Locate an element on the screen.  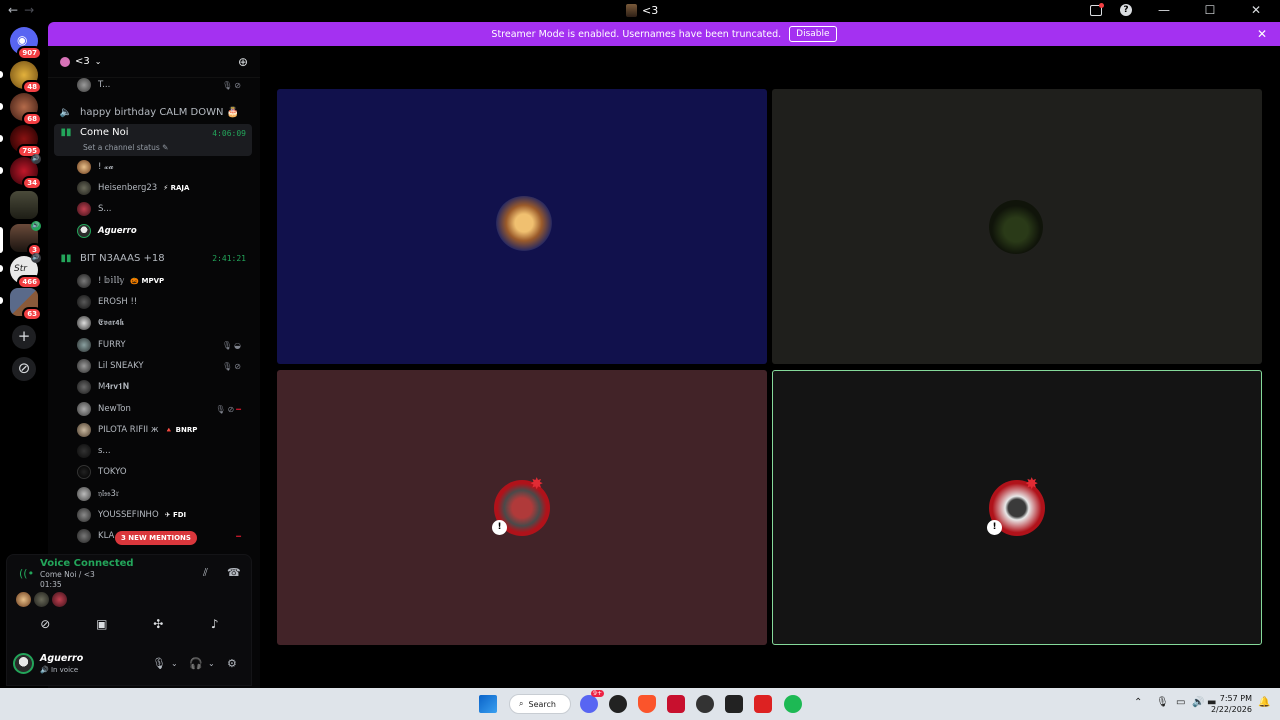
direct-messages-button: ◉ 907 is located at coordinates (26, 43).